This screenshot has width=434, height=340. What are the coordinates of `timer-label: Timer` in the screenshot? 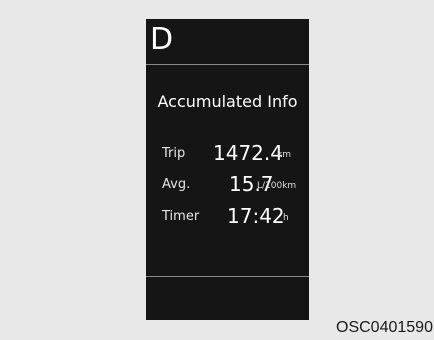 It's located at (181, 216).